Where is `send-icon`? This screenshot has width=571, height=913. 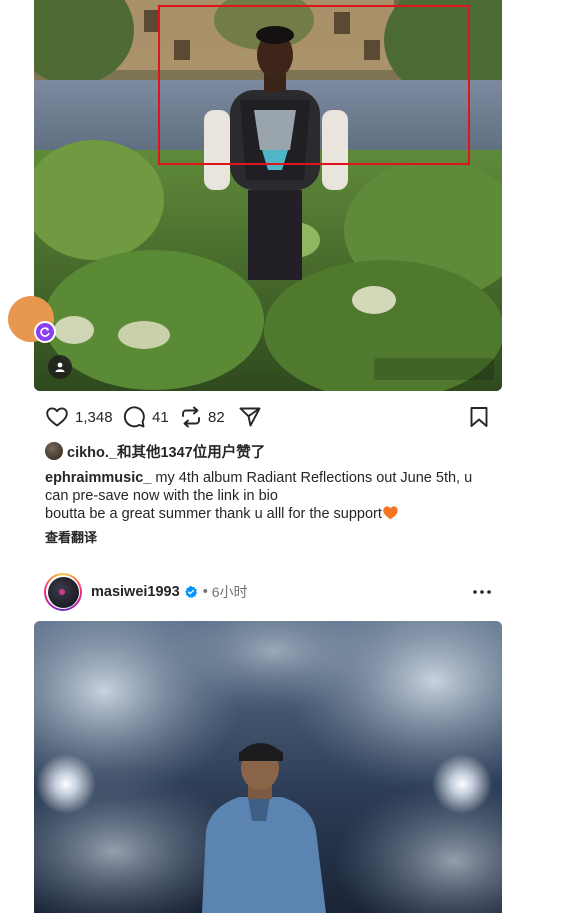 send-icon is located at coordinates (250, 417).